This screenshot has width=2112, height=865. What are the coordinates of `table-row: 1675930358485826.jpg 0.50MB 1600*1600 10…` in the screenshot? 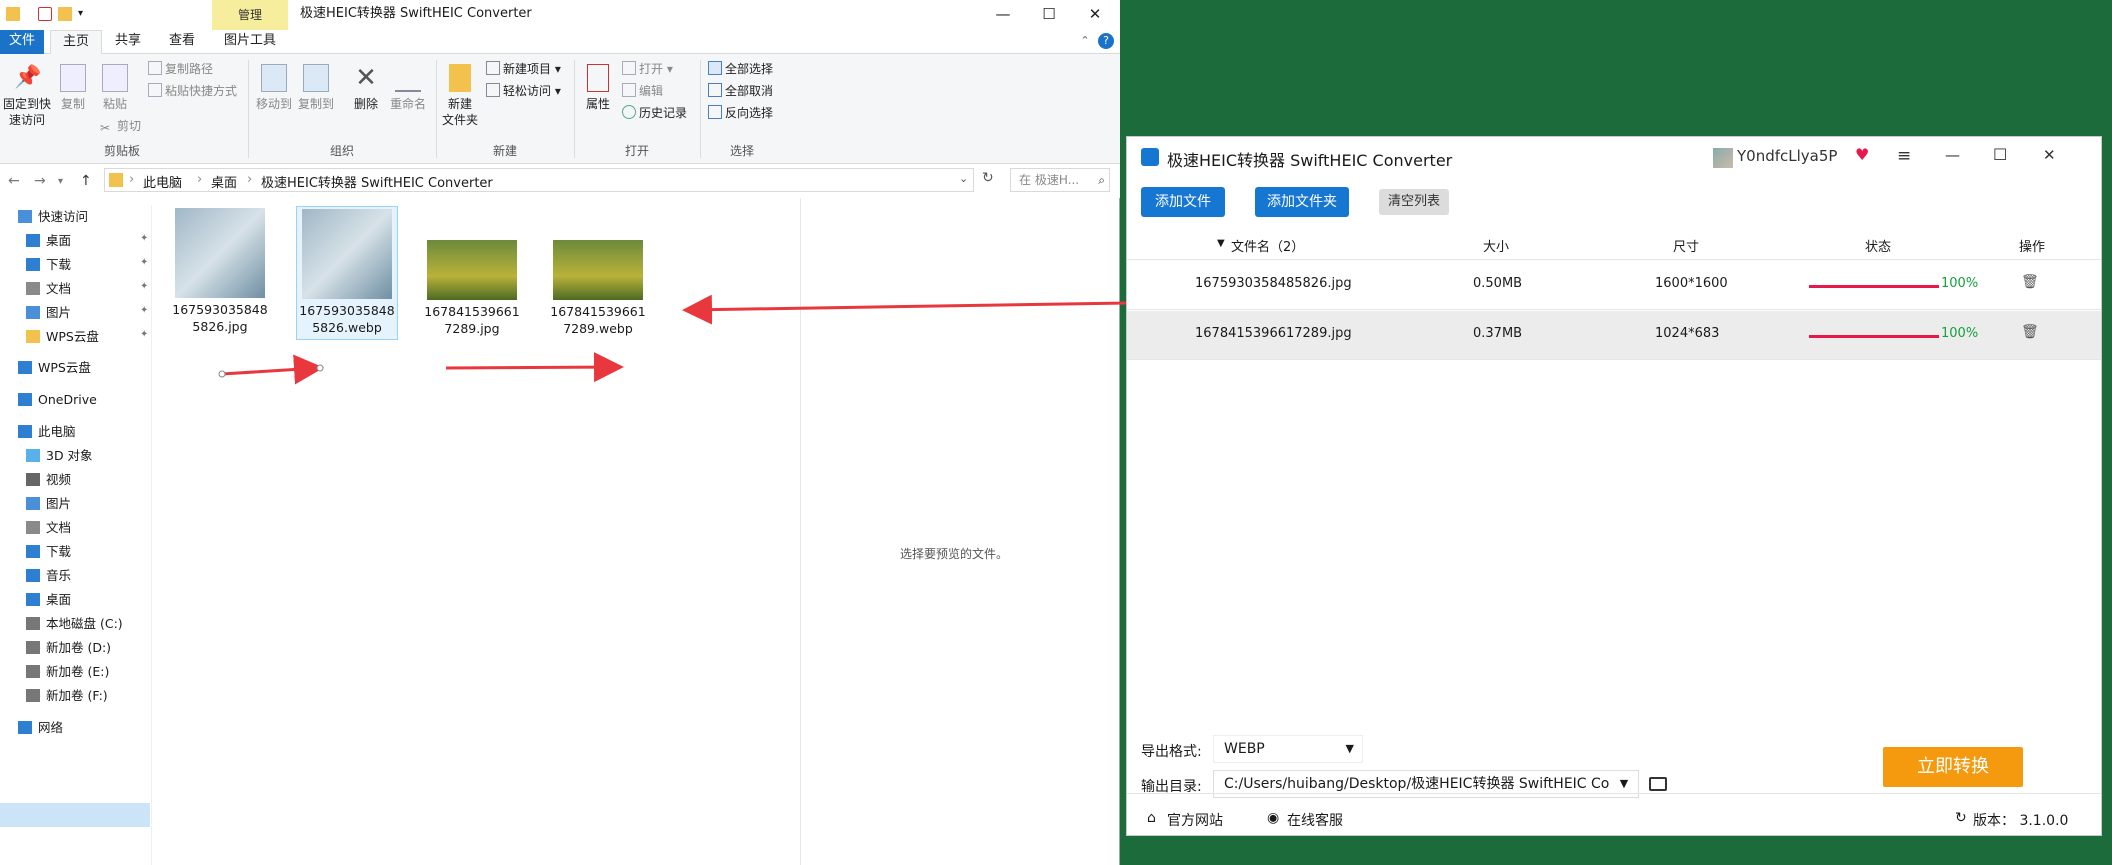 It's located at (1614, 285).